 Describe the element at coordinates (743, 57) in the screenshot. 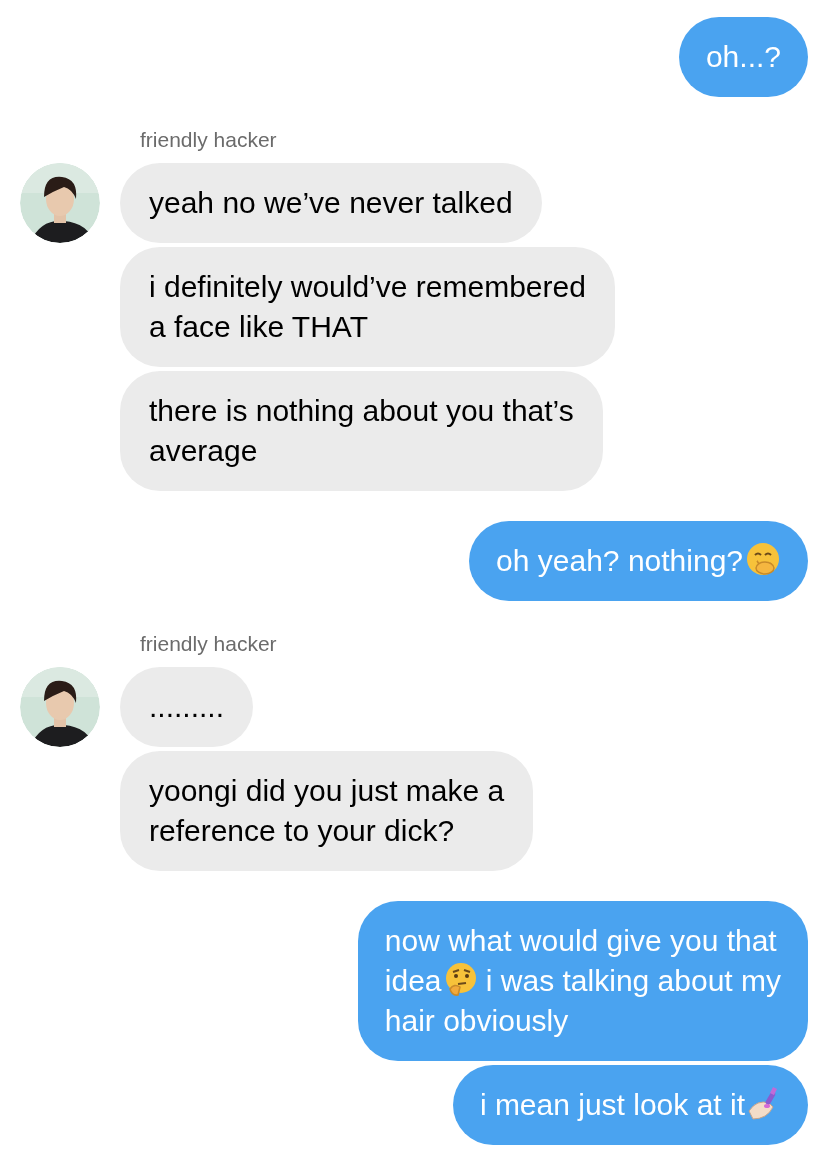

I see `message-bubble: oh...?` at that location.